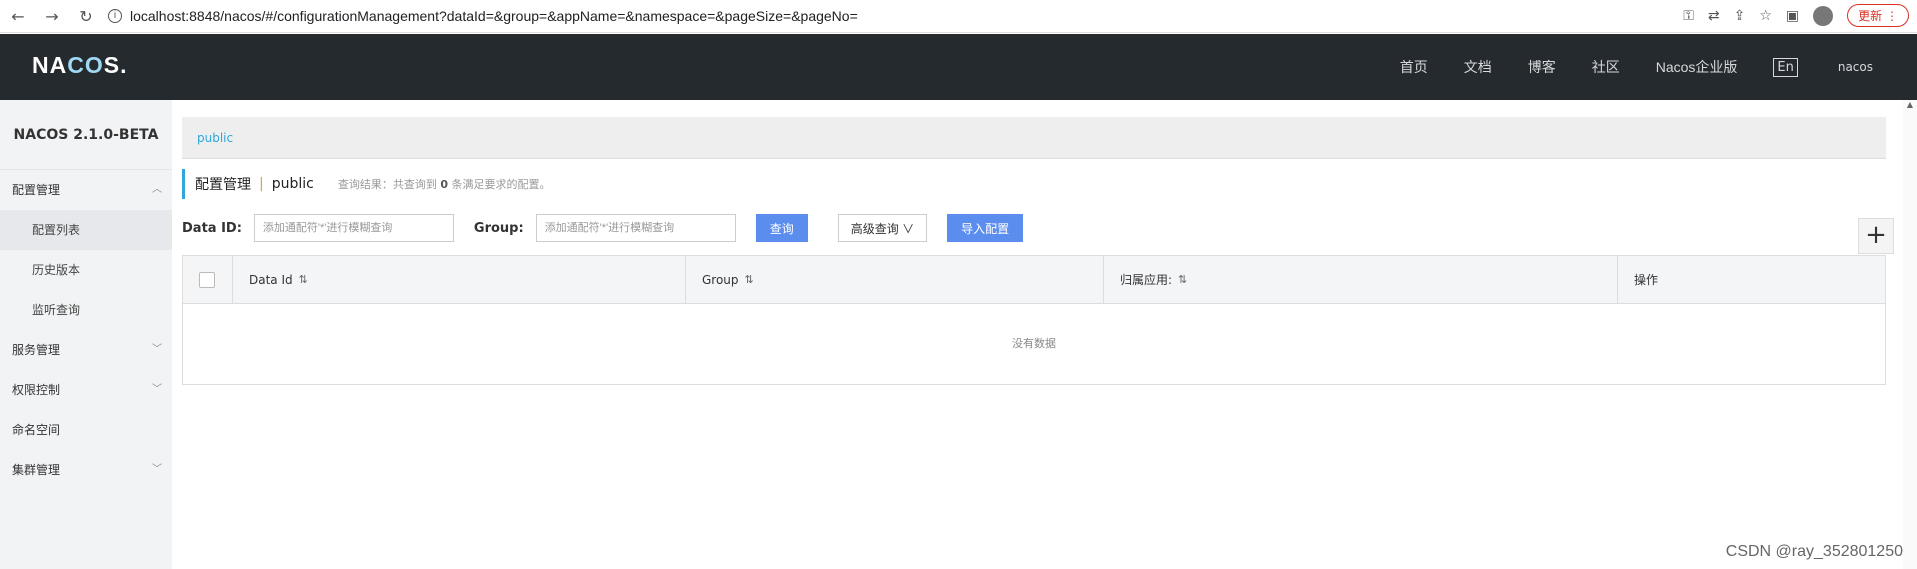 The height and width of the screenshot is (569, 1917). What do you see at coordinates (79, 65) in the screenshot?
I see `nacos-logo: NACOS.` at bounding box center [79, 65].